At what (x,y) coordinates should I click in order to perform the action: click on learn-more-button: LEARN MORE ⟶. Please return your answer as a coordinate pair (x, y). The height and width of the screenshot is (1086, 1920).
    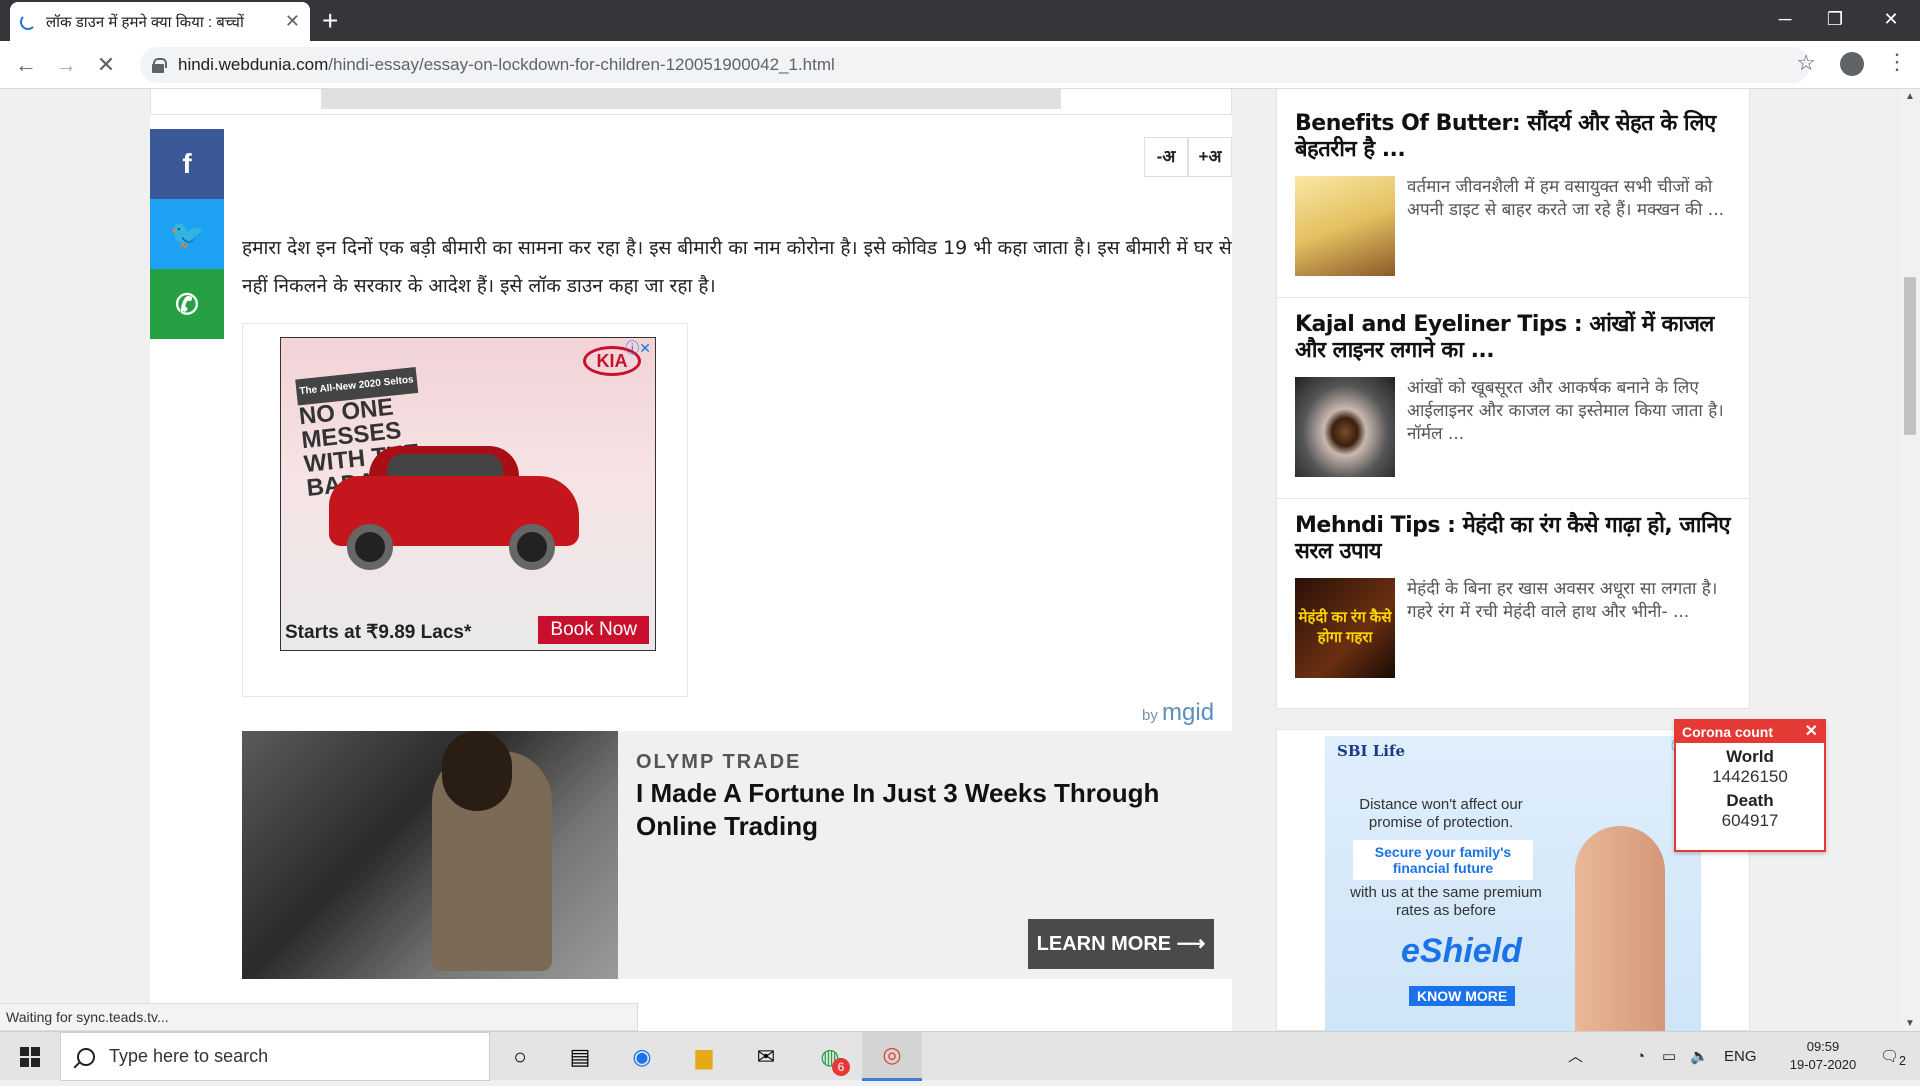
    Looking at the image, I should click on (1121, 944).